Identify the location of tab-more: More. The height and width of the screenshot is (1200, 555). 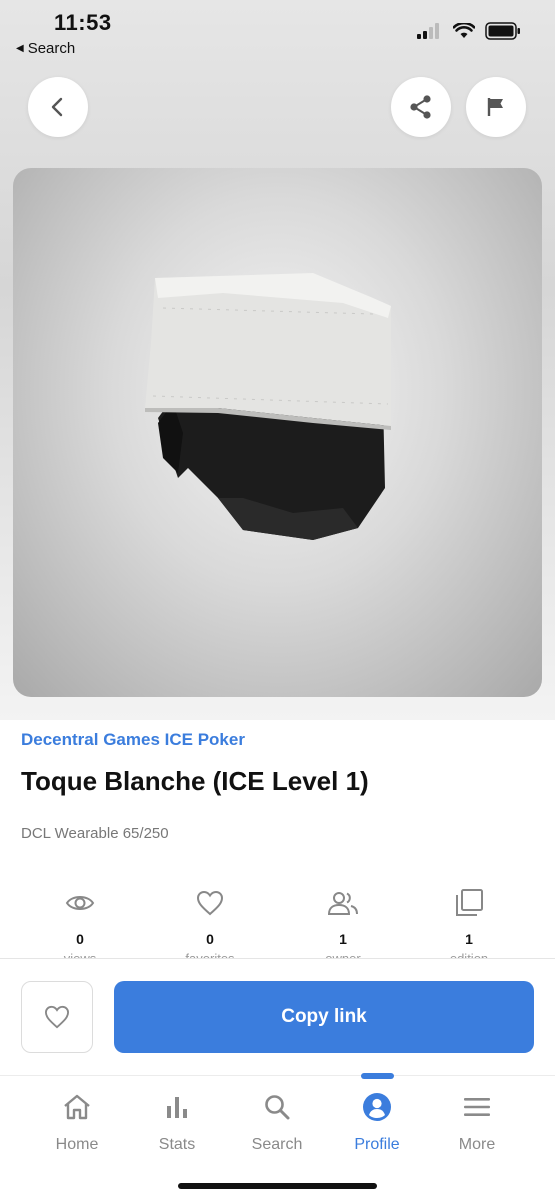
(477, 1122).